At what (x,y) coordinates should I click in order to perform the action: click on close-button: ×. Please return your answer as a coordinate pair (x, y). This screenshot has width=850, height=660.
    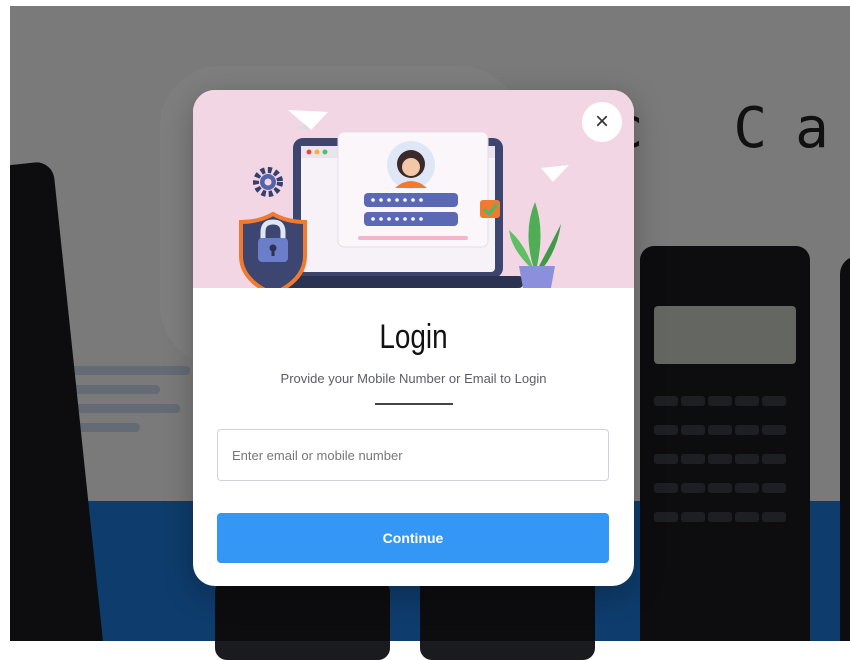
    Looking at the image, I should click on (602, 122).